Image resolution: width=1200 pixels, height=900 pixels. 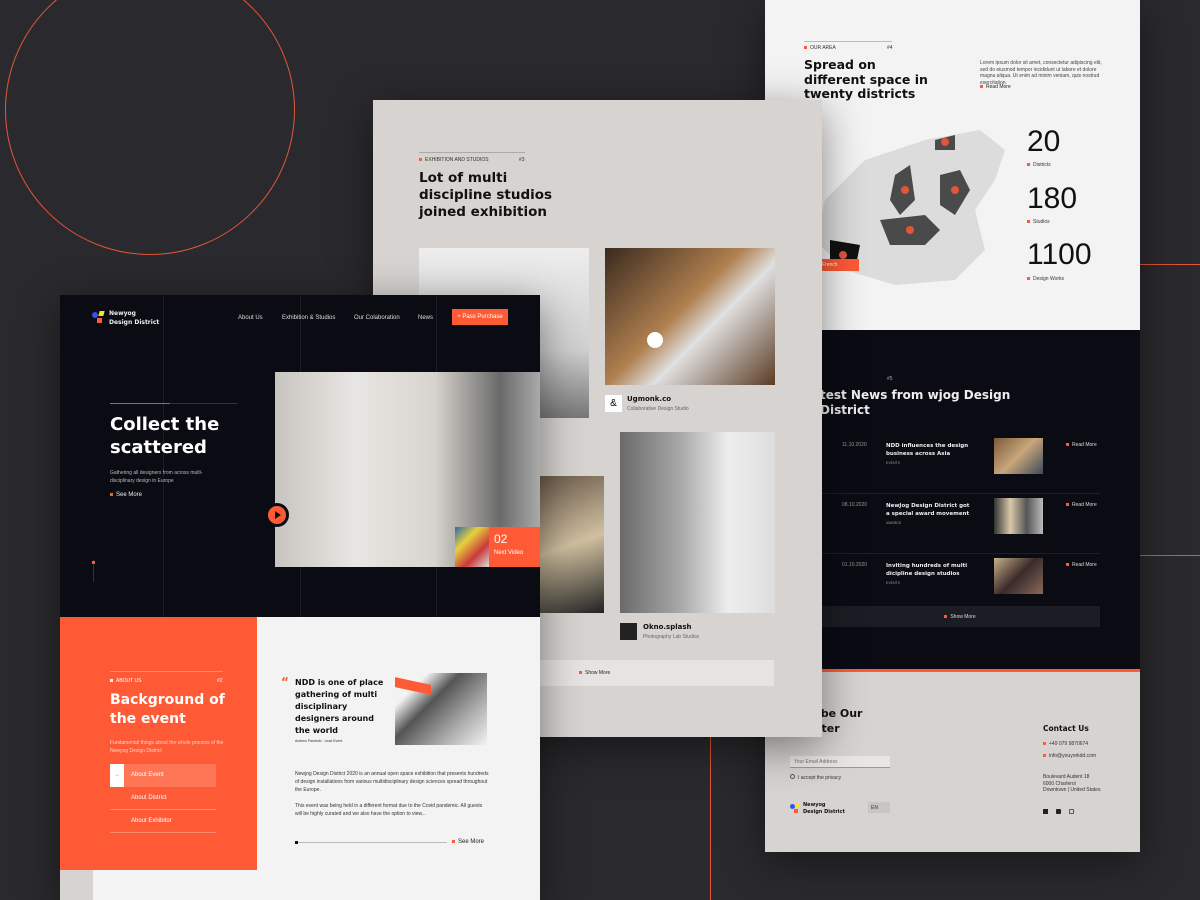 What do you see at coordinates (667, 627) in the screenshot?
I see `studio-name: Okno.splash` at bounding box center [667, 627].